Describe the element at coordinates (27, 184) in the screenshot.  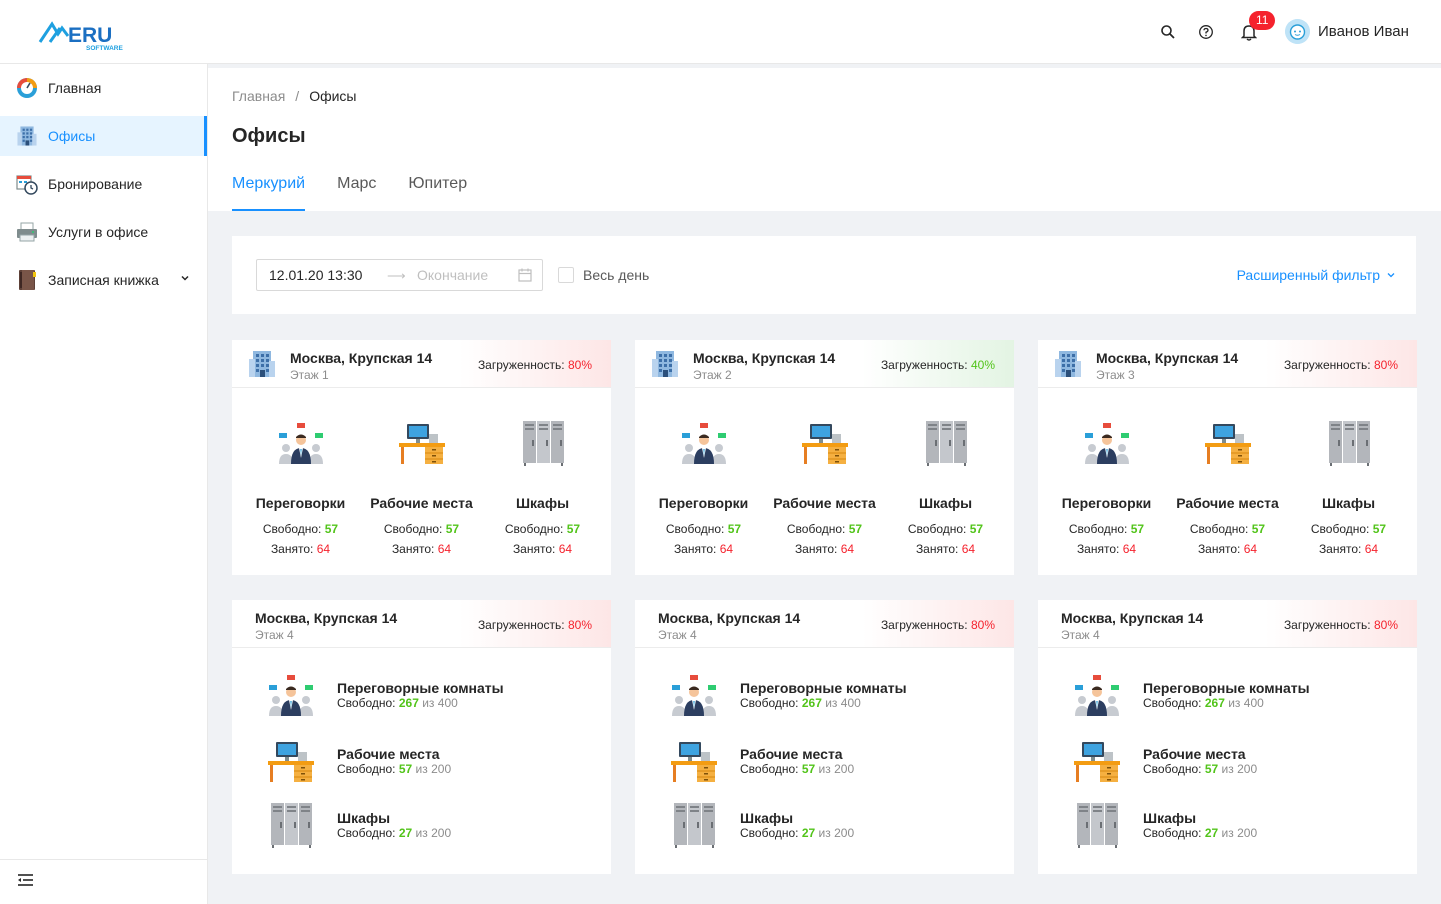
I see `booking-icon` at that location.